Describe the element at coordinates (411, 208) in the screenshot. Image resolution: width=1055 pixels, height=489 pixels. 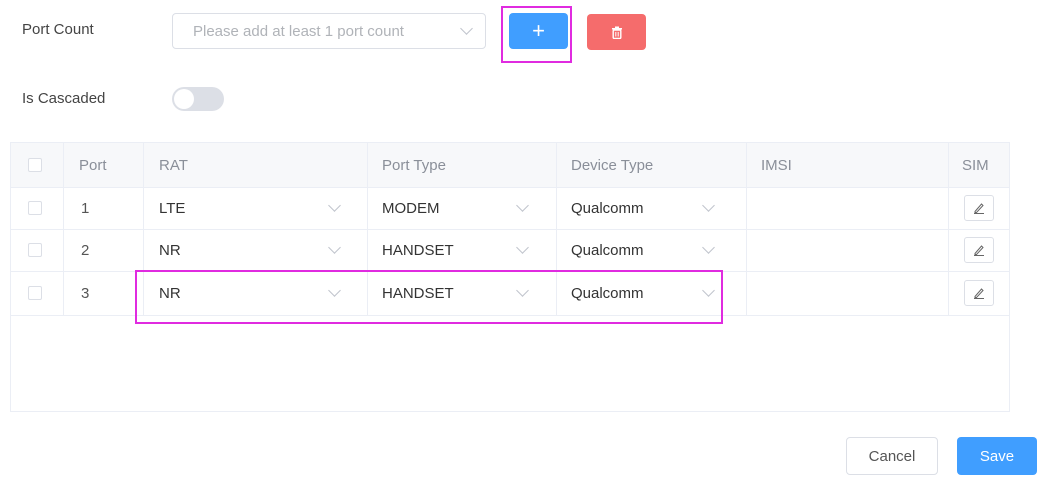
I see `port-type-value: MODEM` at that location.